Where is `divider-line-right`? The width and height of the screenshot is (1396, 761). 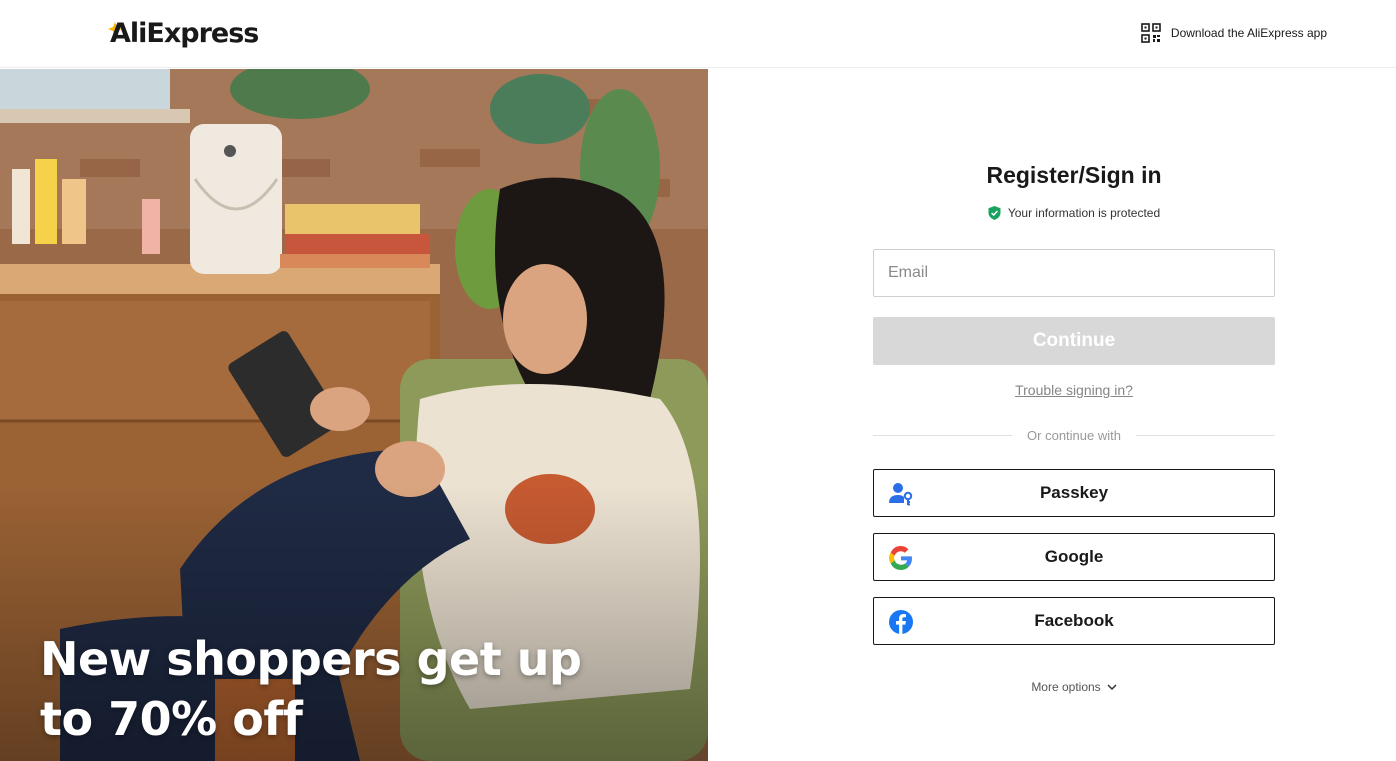
divider-line-right is located at coordinates (1205, 435).